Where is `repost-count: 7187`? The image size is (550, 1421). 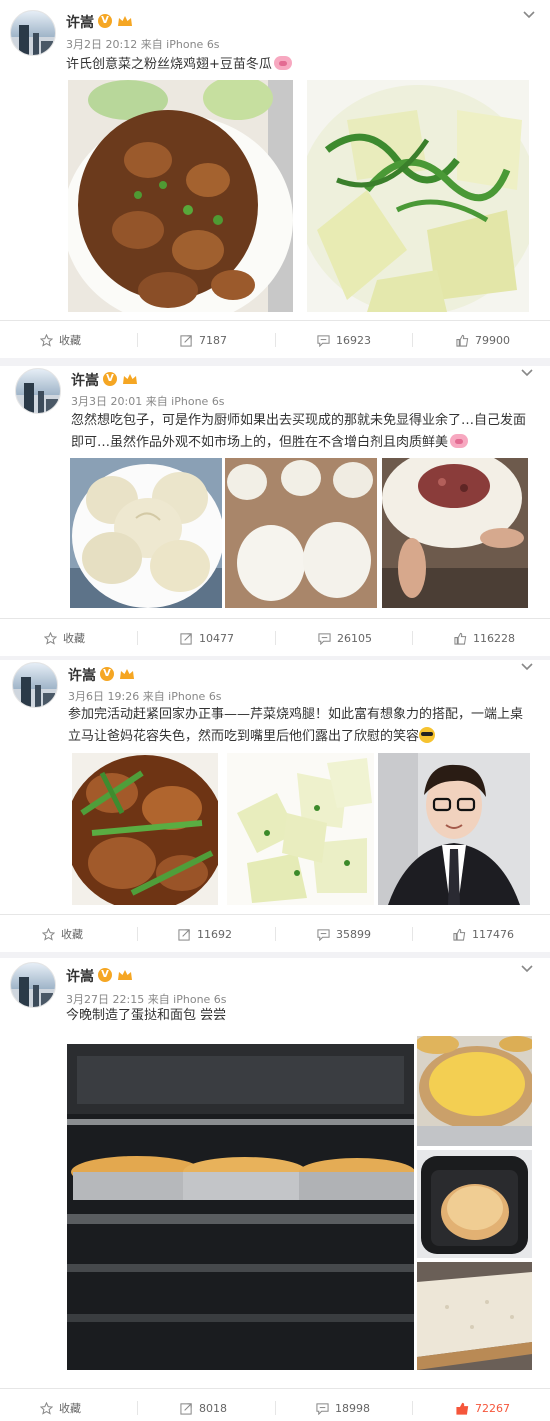
repost-count: 7187 is located at coordinates (213, 340).